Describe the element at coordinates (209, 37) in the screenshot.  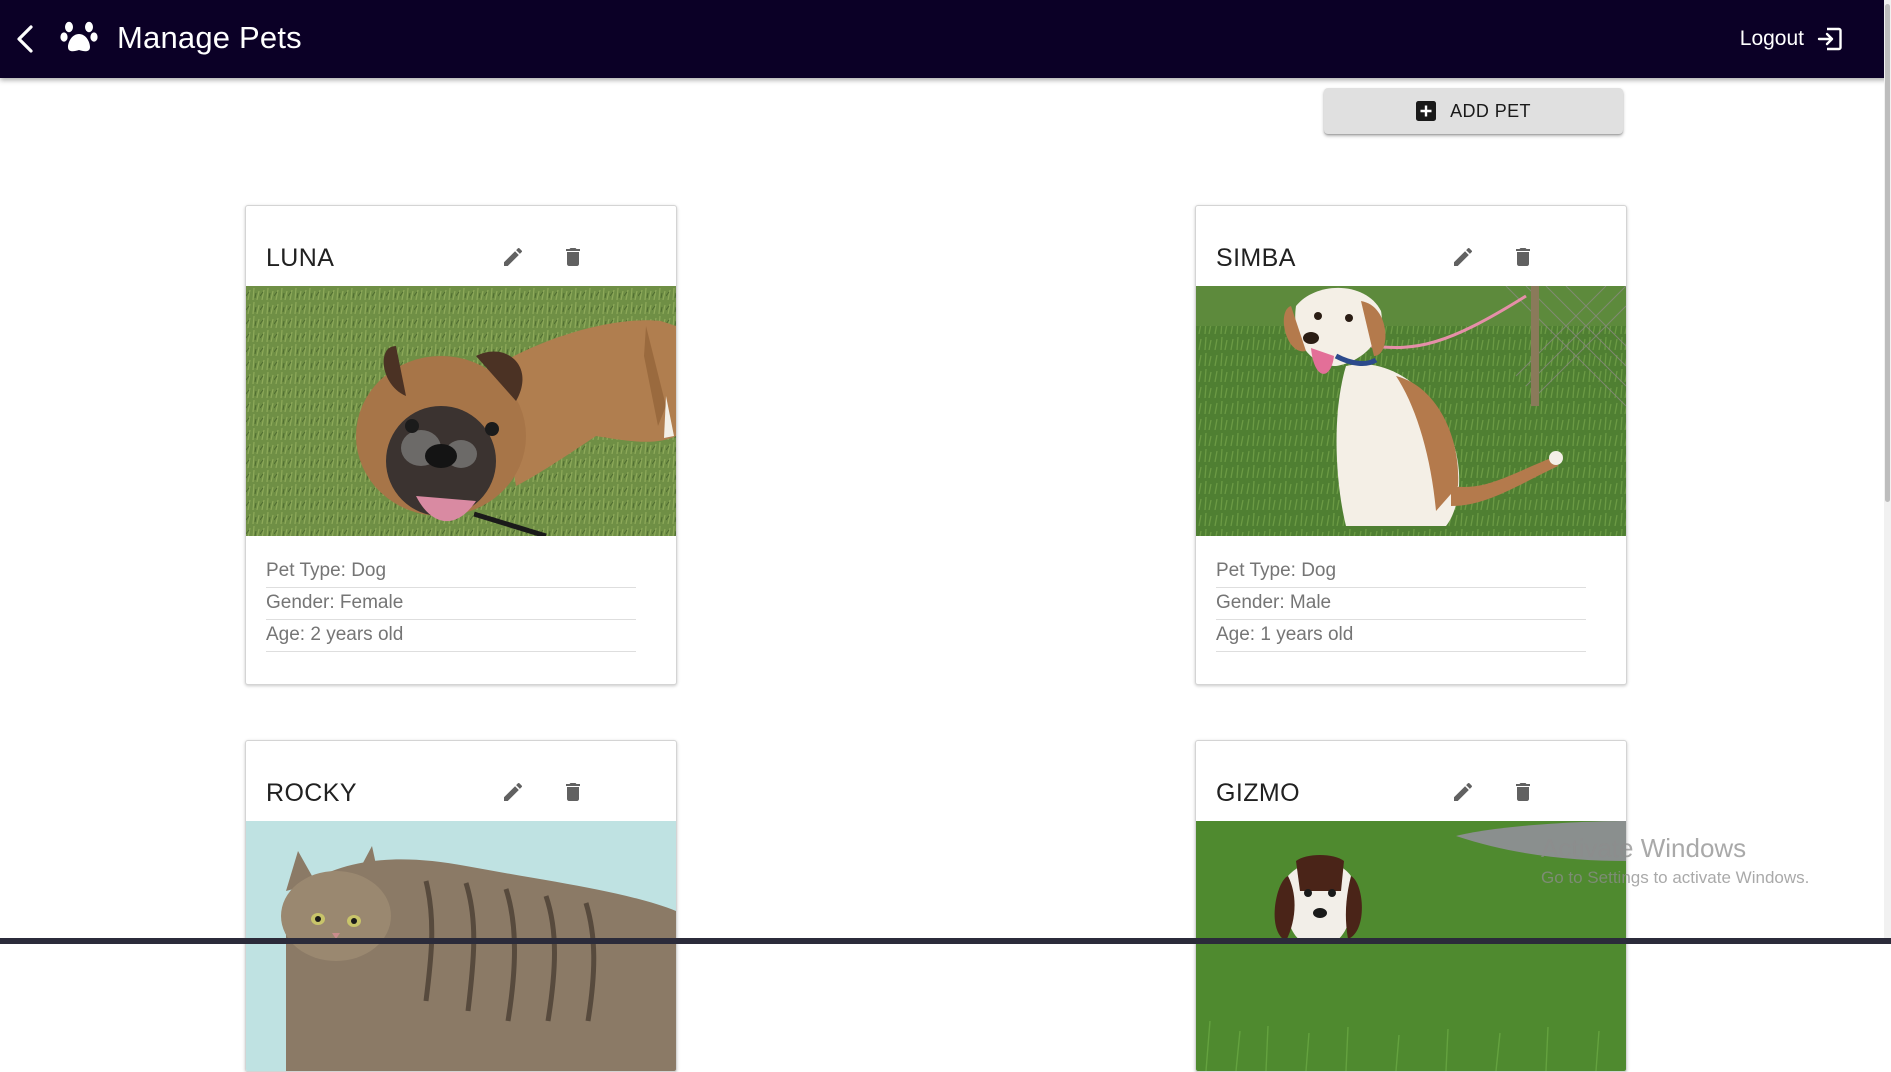
I see `page-title: Manage Pets` at that location.